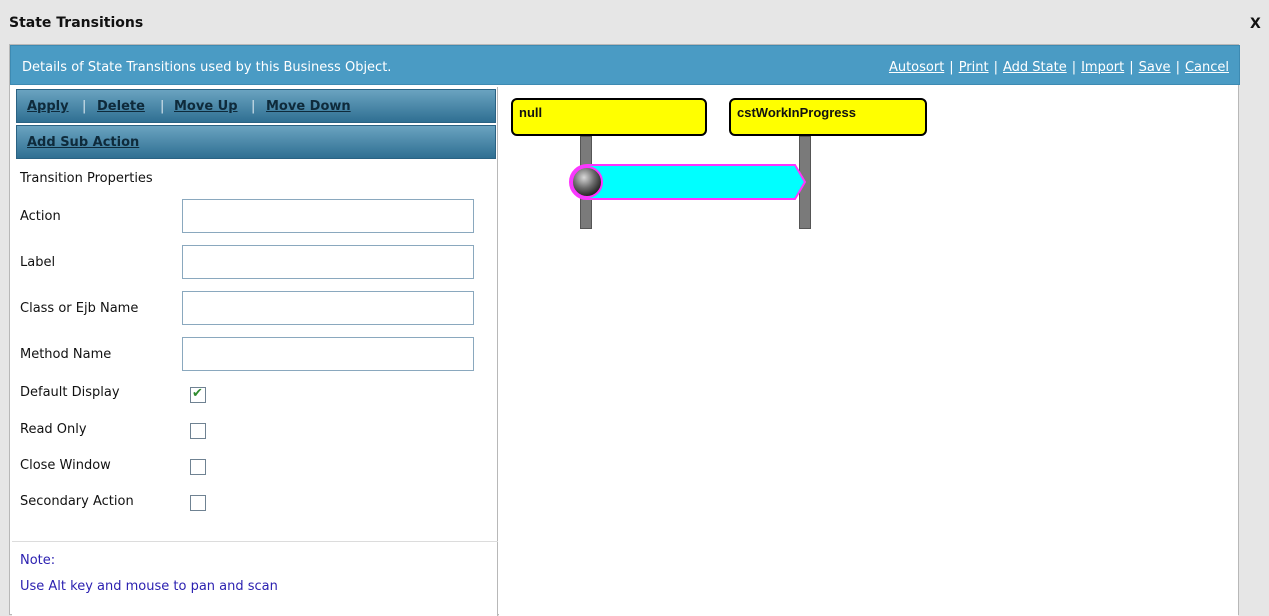 This screenshot has width=1269, height=616. What do you see at coordinates (198, 467) in the screenshot?
I see `close-window-checkbox` at bounding box center [198, 467].